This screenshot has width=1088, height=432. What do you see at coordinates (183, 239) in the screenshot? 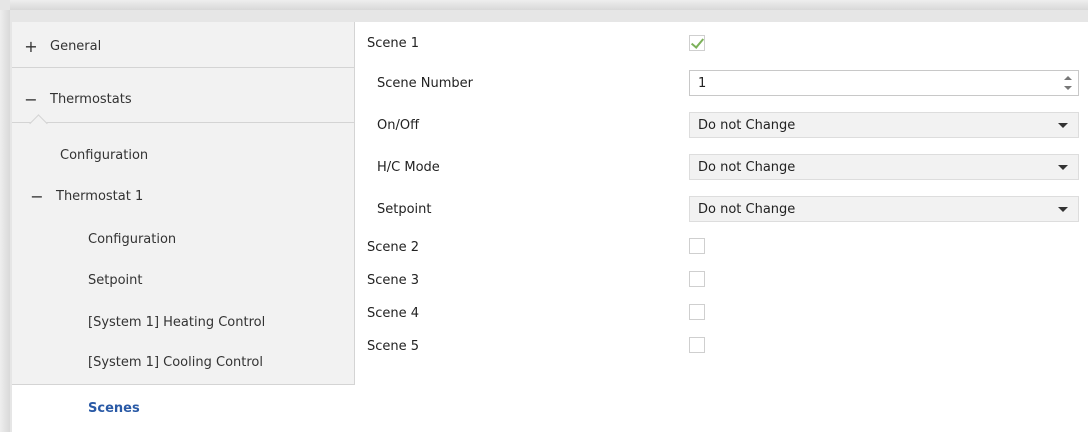
I see `sidebar-item-thermostat-configuration: Configuration` at bounding box center [183, 239].